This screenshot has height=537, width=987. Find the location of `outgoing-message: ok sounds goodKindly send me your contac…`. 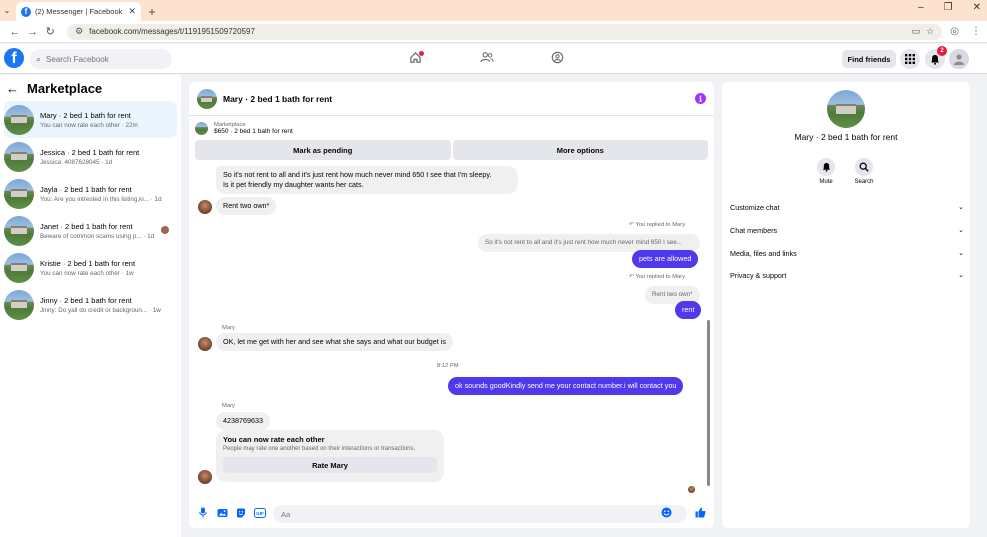

outgoing-message: ok sounds goodKindly send me your contac… is located at coordinates (566, 386).